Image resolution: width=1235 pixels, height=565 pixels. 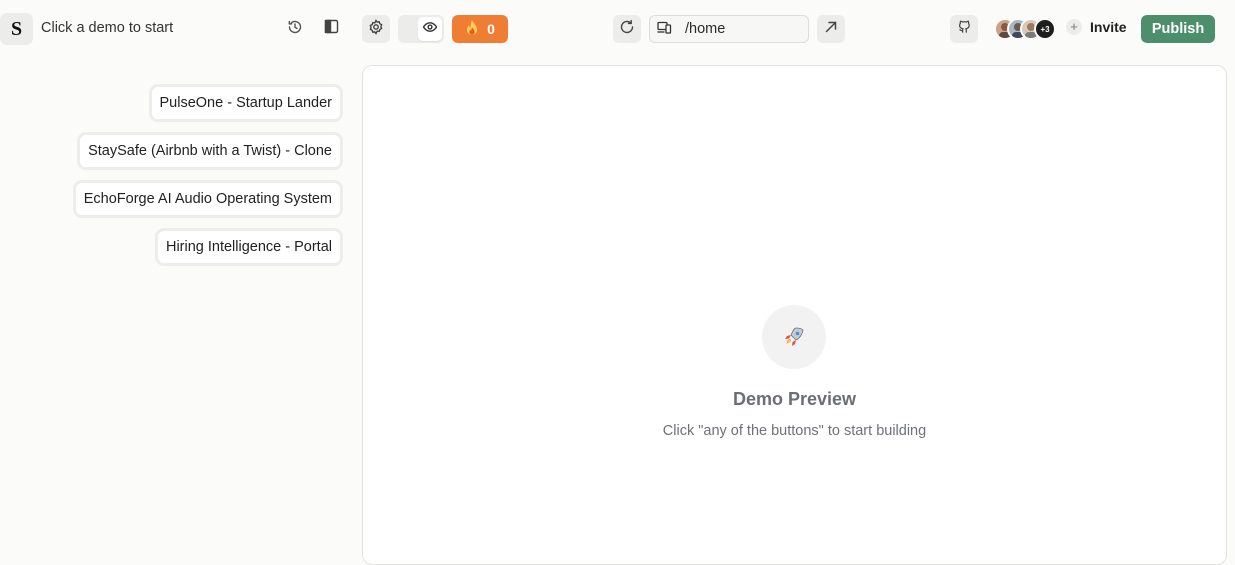 What do you see at coordinates (480, 29) in the screenshot?
I see `streak-button: 0` at bounding box center [480, 29].